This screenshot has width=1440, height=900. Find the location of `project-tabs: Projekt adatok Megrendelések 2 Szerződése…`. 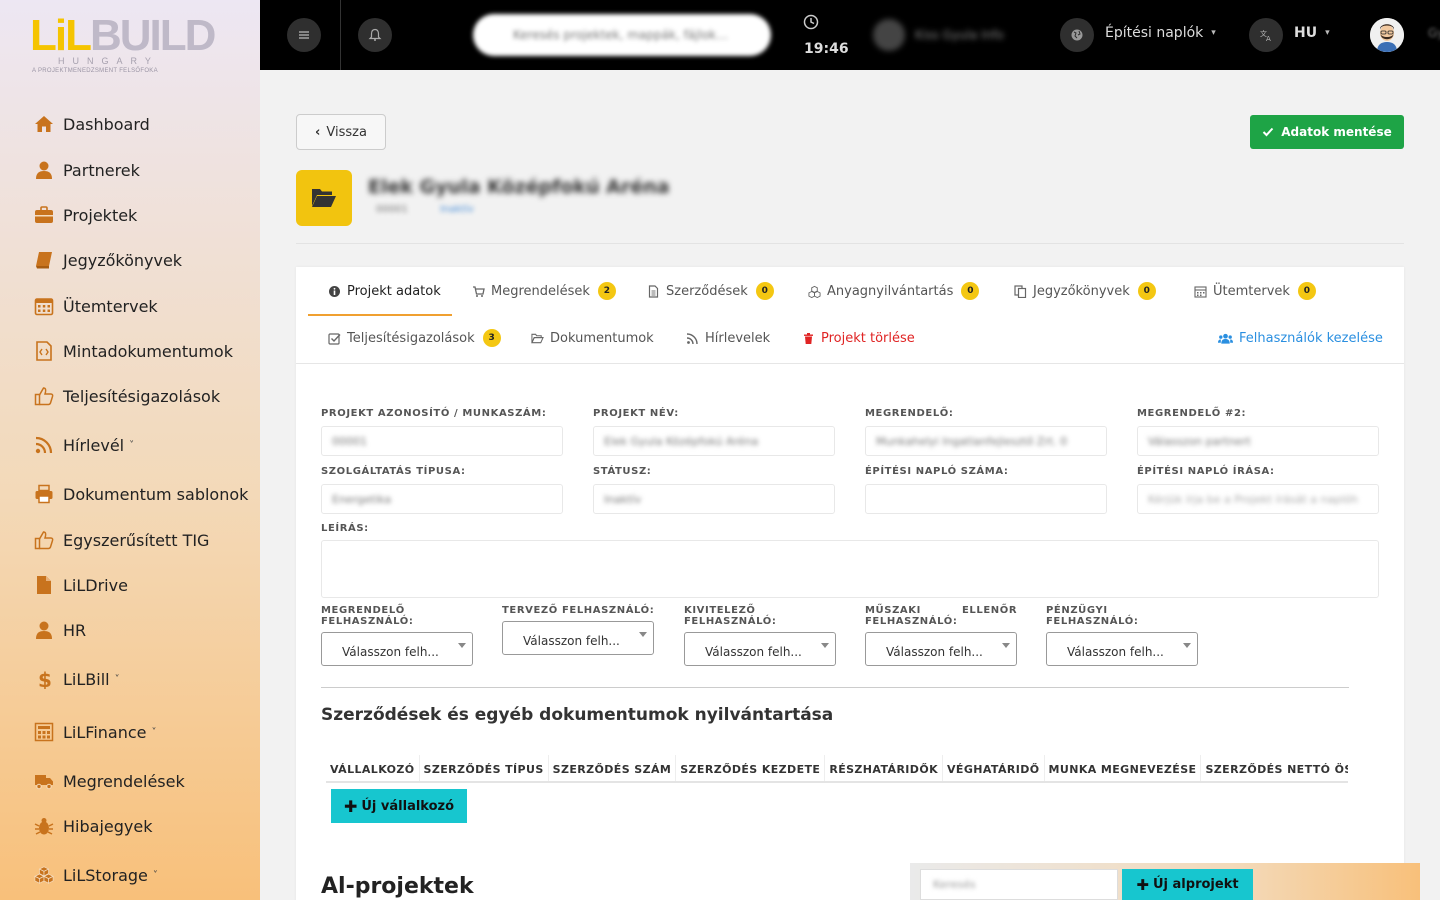

project-tabs: Projekt adatok Megrendelések 2 Szerződése… is located at coordinates (850, 315).